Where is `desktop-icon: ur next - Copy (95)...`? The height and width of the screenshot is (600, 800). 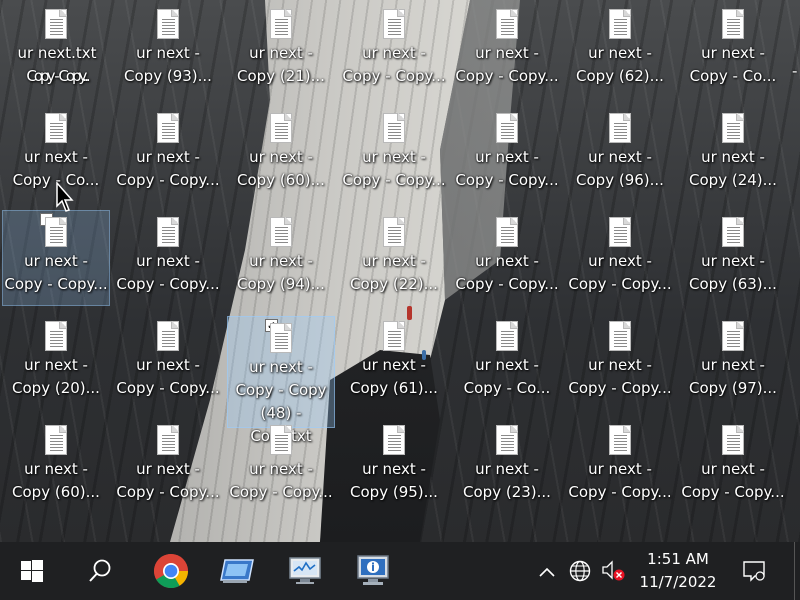 desktop-icon: ur next - Copy (95)... is located at coordinates (394, 466).